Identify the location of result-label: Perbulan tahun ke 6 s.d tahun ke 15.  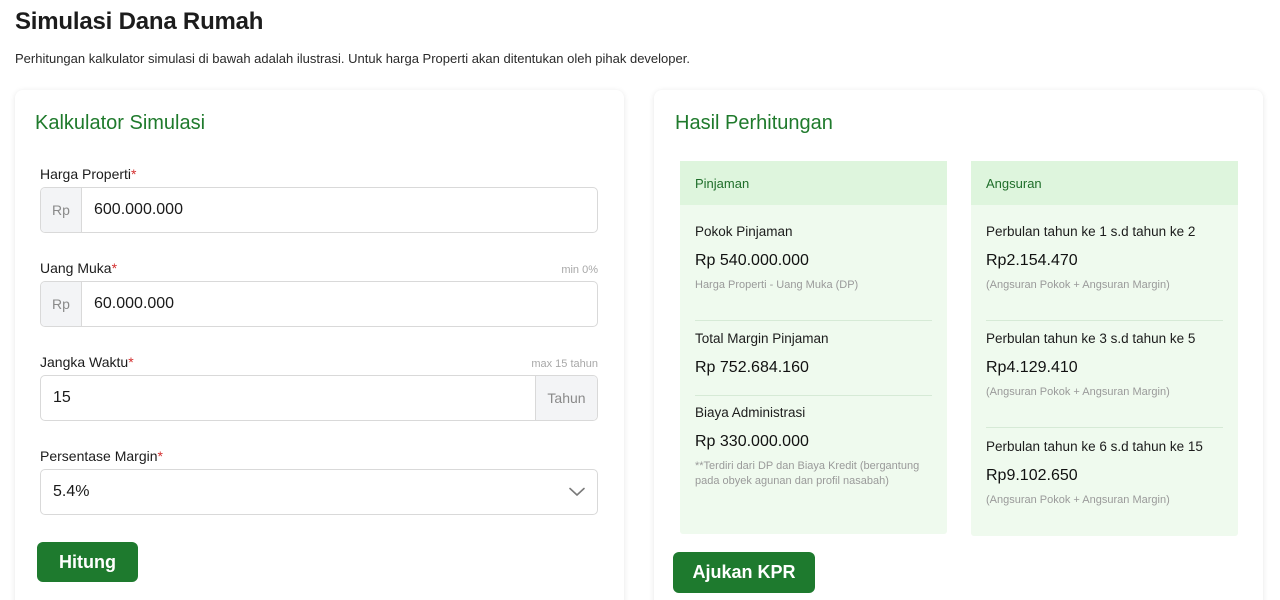
(1094, 446).